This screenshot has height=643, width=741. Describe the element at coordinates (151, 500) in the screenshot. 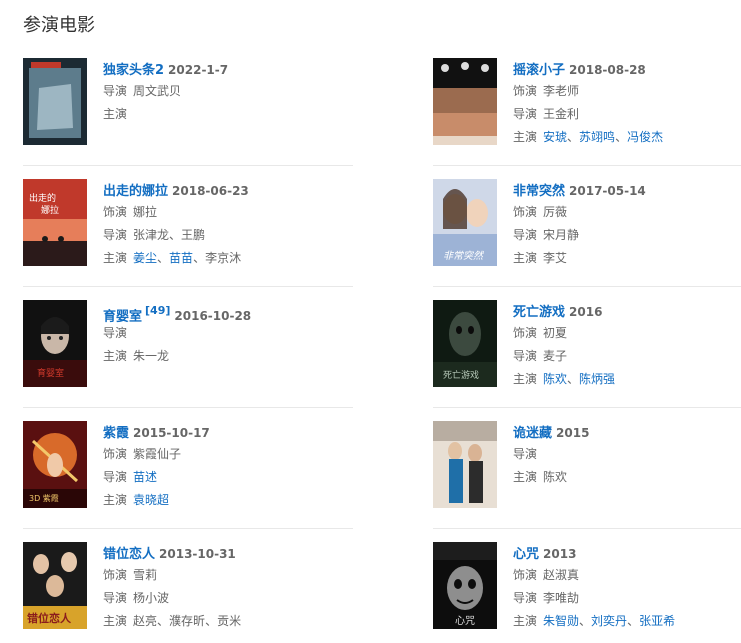

I see `starring-name: 袁晓超` at that location.